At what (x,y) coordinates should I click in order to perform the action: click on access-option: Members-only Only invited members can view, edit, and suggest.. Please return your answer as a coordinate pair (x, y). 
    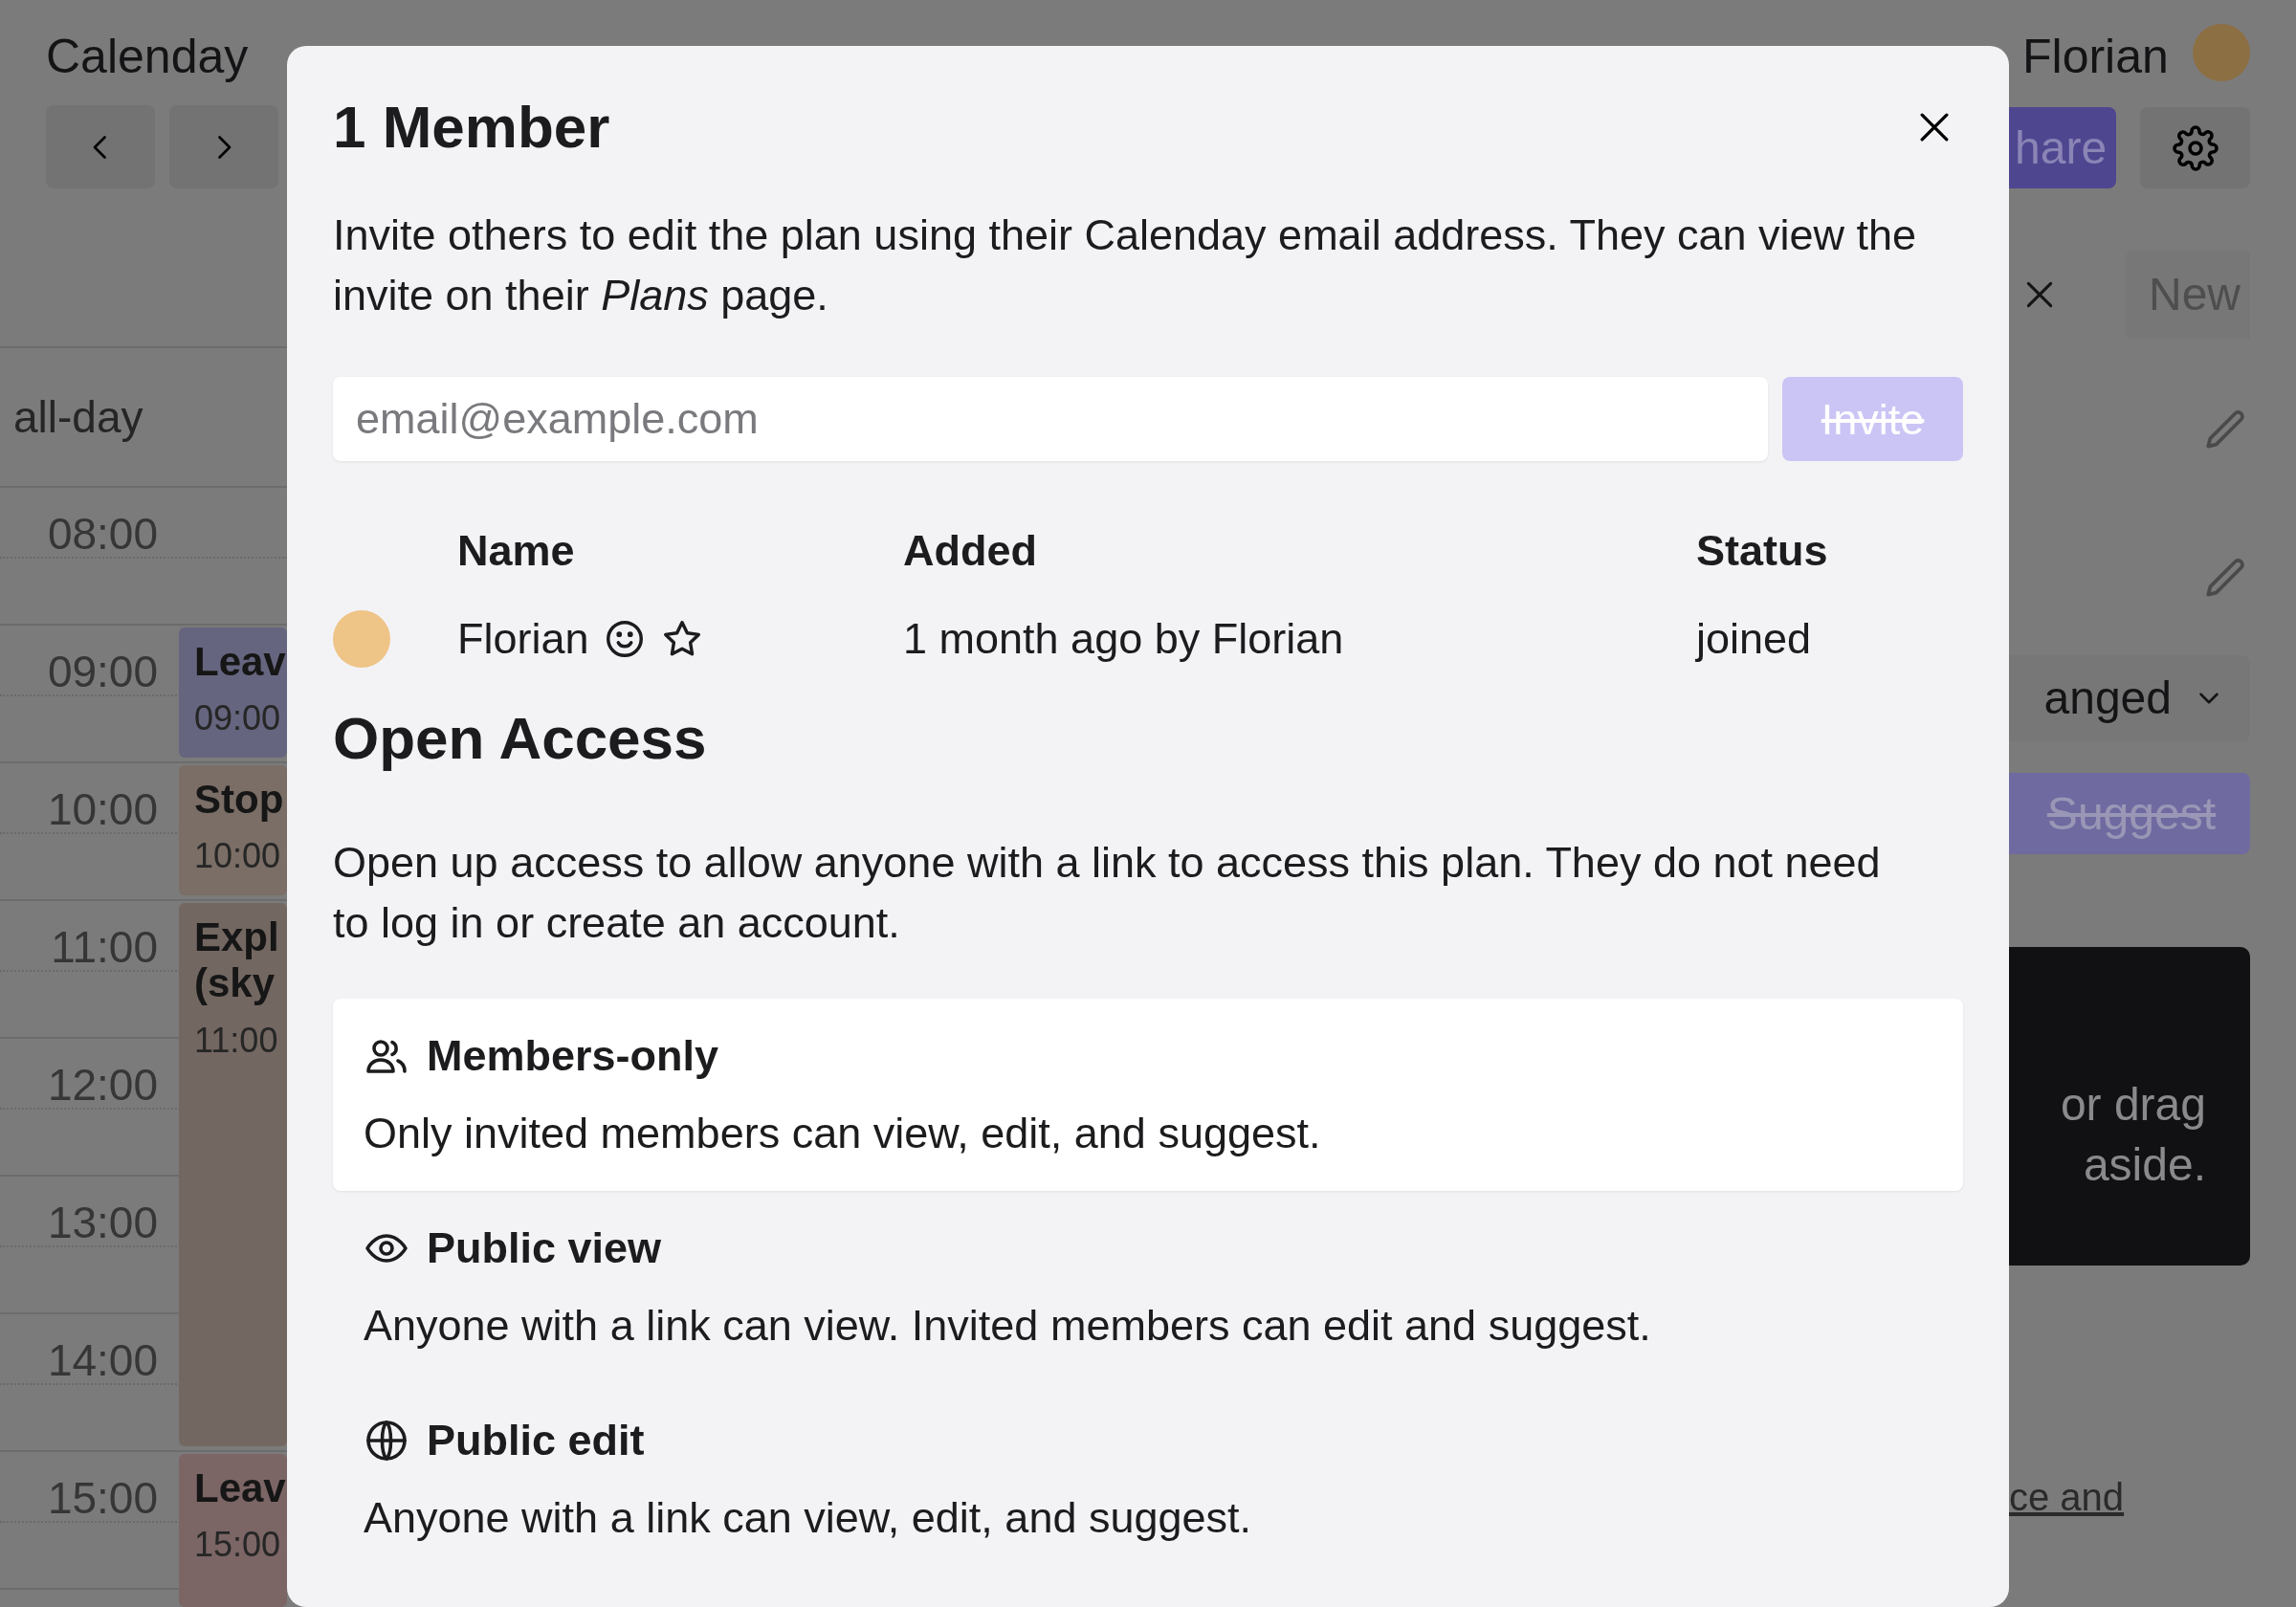
    Looking at the image, I should click on (1148, 1094).